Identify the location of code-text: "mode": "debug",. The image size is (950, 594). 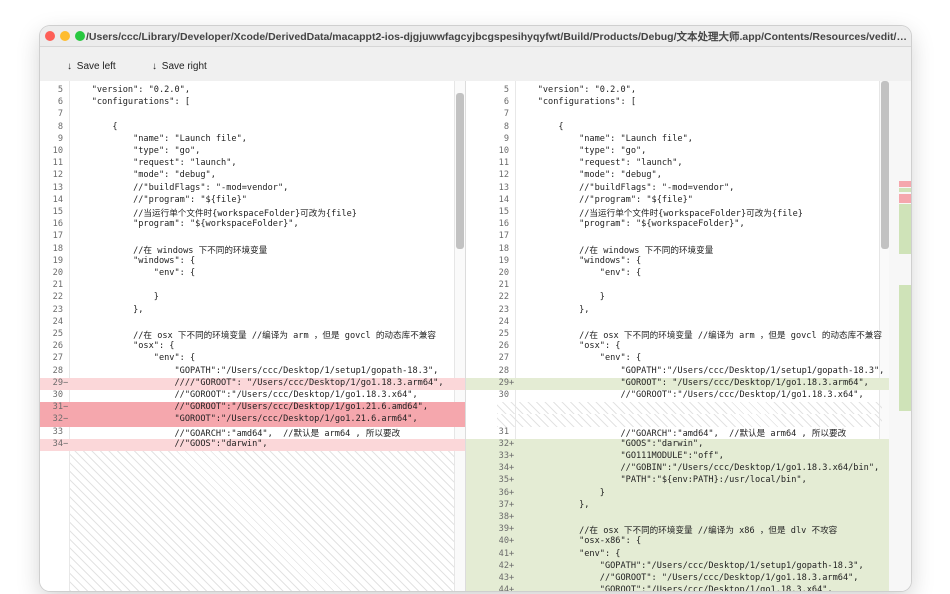
(143, 175).